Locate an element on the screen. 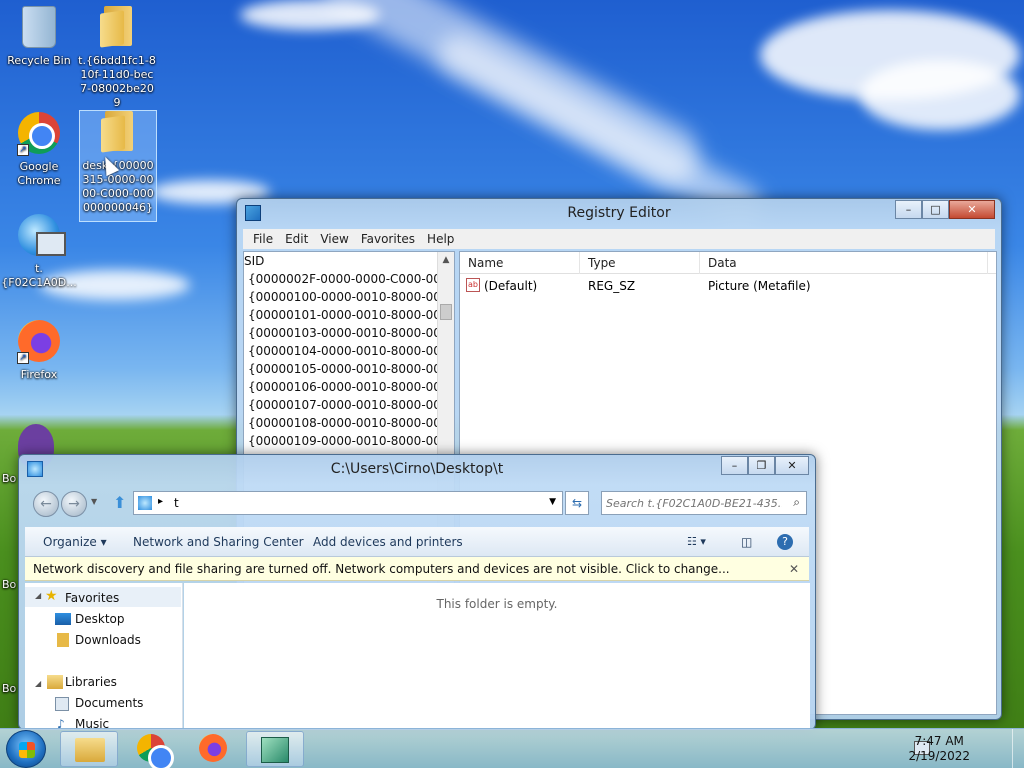 The image size is (1024, 768). back-button: ← is located at coordinates (46, 504).